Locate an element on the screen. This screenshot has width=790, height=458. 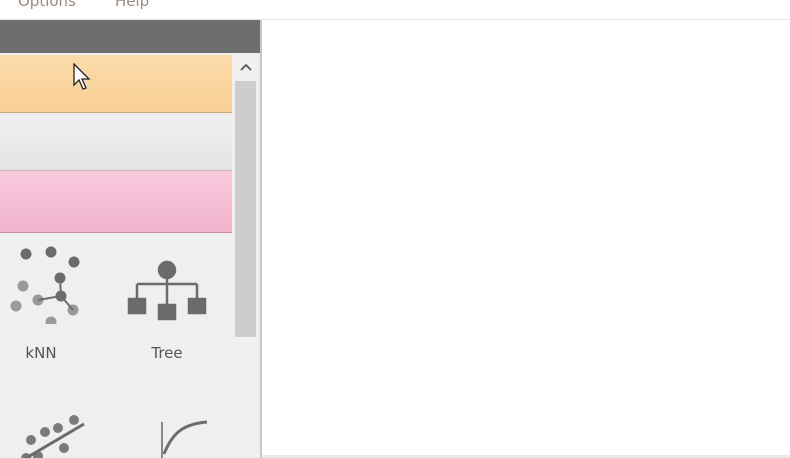
menu-options: Options is located at coordinates (47, 5).